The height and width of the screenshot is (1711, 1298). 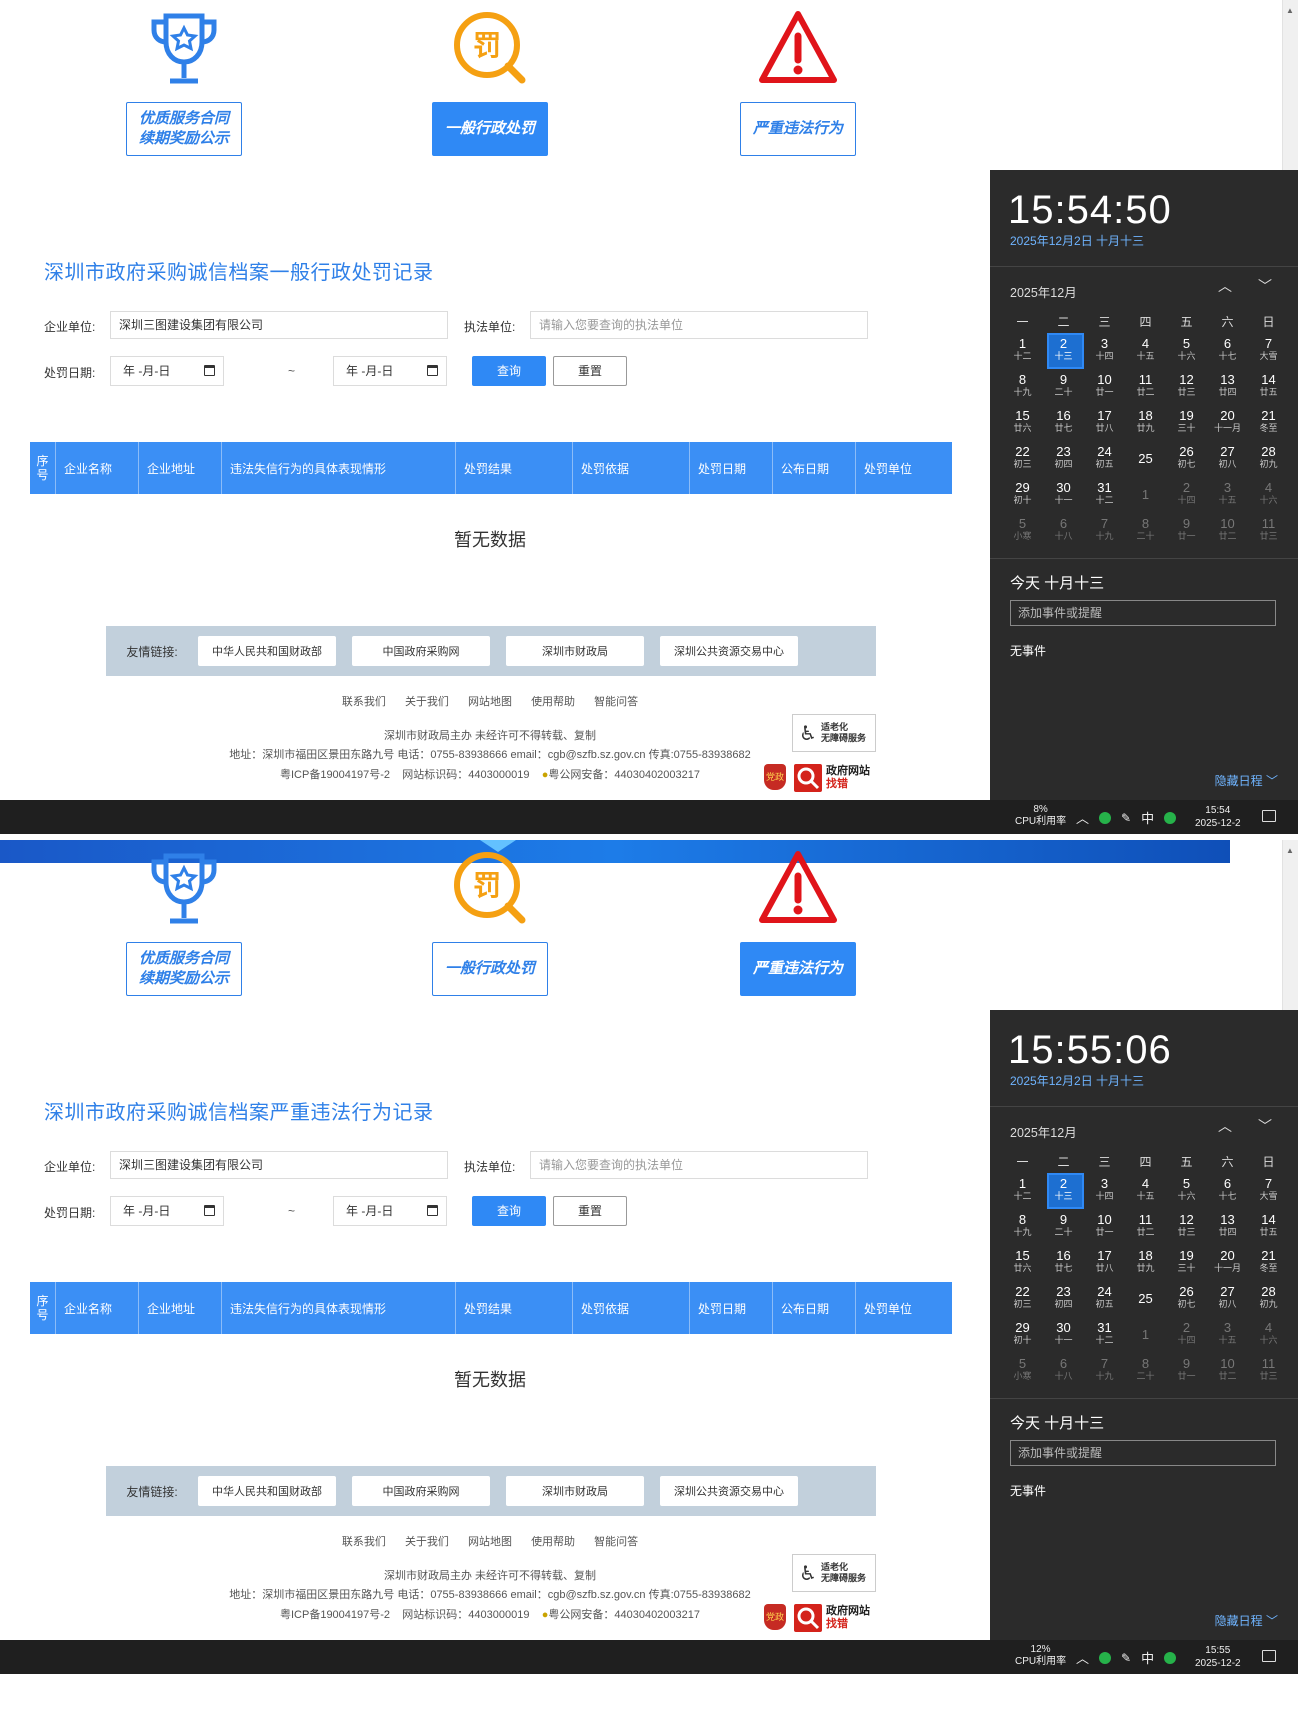 I want to click on calendar-day: 8 十九, so click(x=1022, y=386).